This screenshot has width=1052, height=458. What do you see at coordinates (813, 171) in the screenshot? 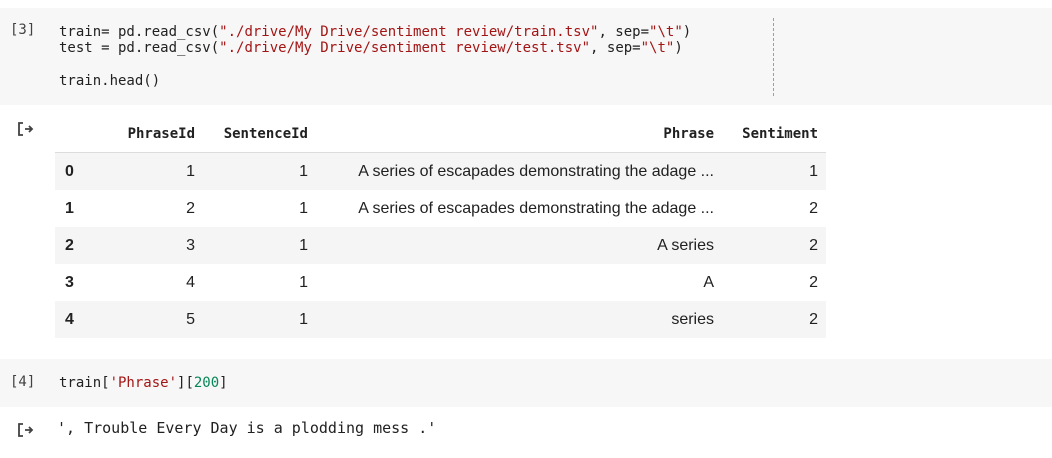
I see `cell-sentiment: 1` at bounding box center [813, 171].